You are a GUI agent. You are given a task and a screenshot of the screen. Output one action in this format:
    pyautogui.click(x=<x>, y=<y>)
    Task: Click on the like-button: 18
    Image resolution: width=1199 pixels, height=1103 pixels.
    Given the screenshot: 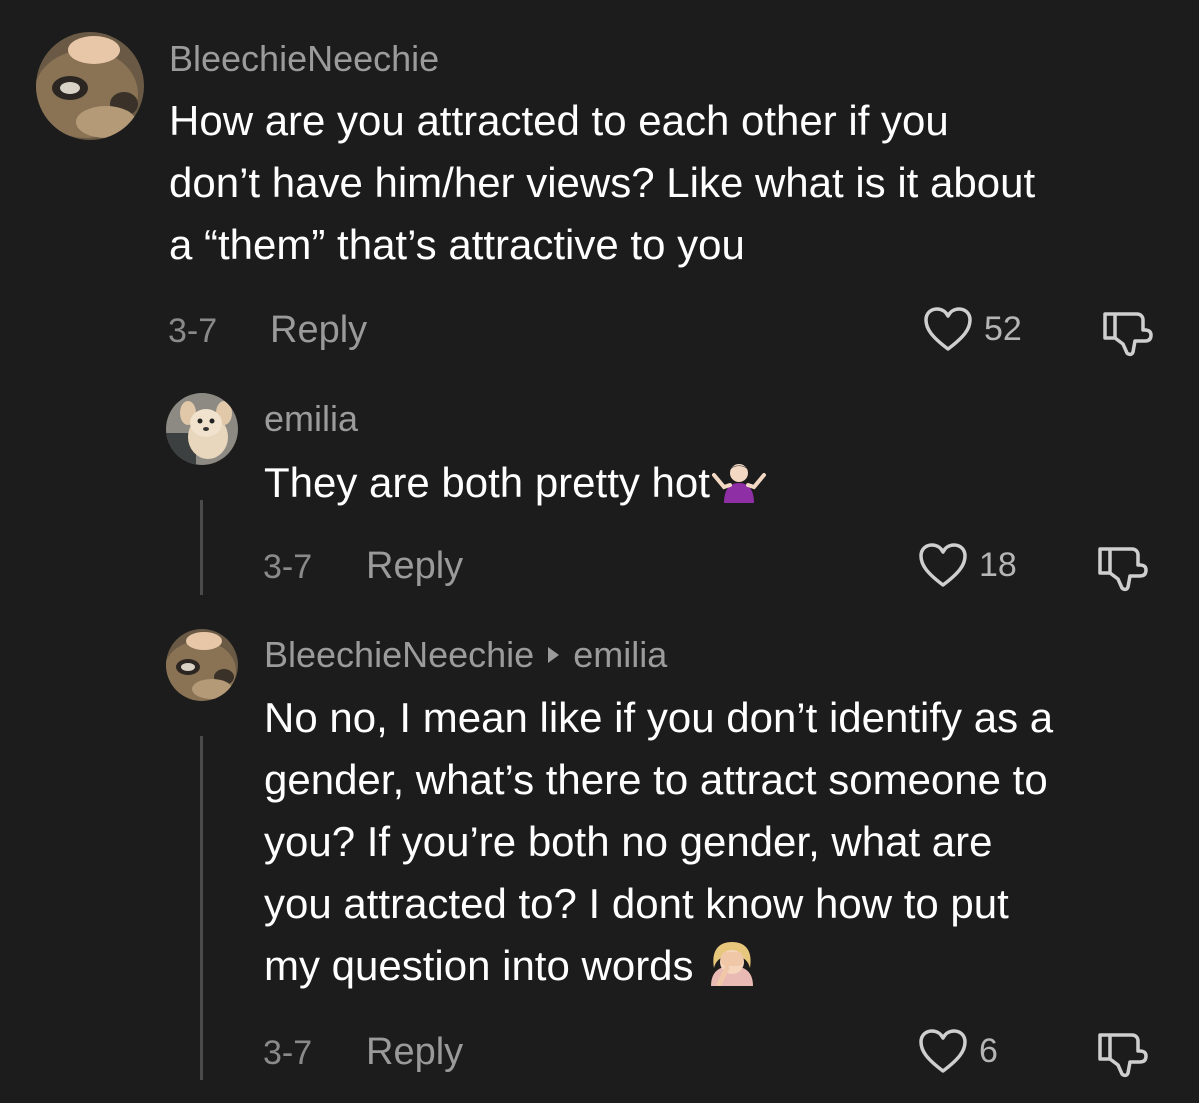 What is the action you would take?
    pyautogui.click(x=967, y=565)
    